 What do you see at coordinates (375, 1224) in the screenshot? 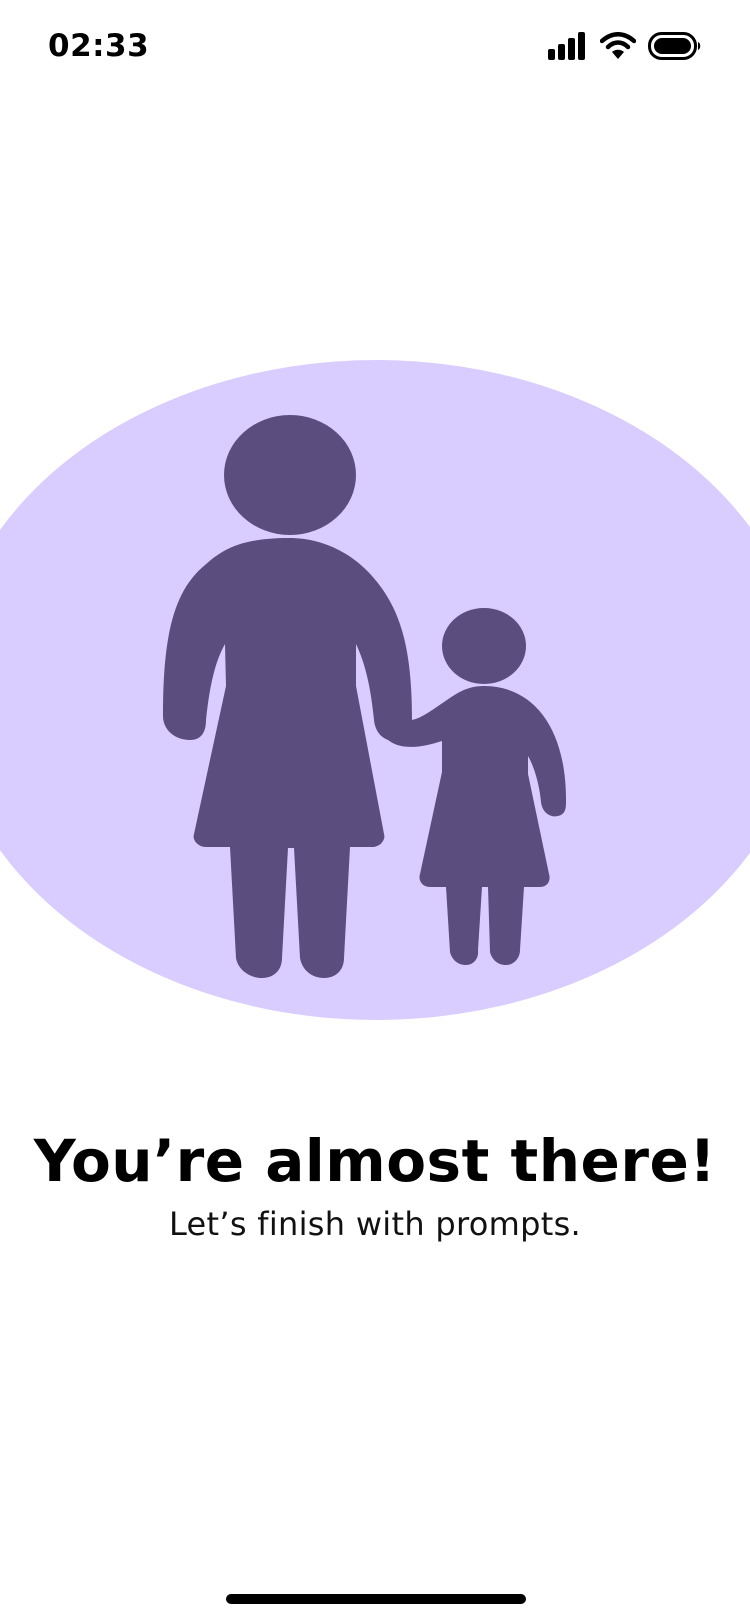
I see `subhead: Let’s finish with prompts.` at bounding box center [375, 1224].